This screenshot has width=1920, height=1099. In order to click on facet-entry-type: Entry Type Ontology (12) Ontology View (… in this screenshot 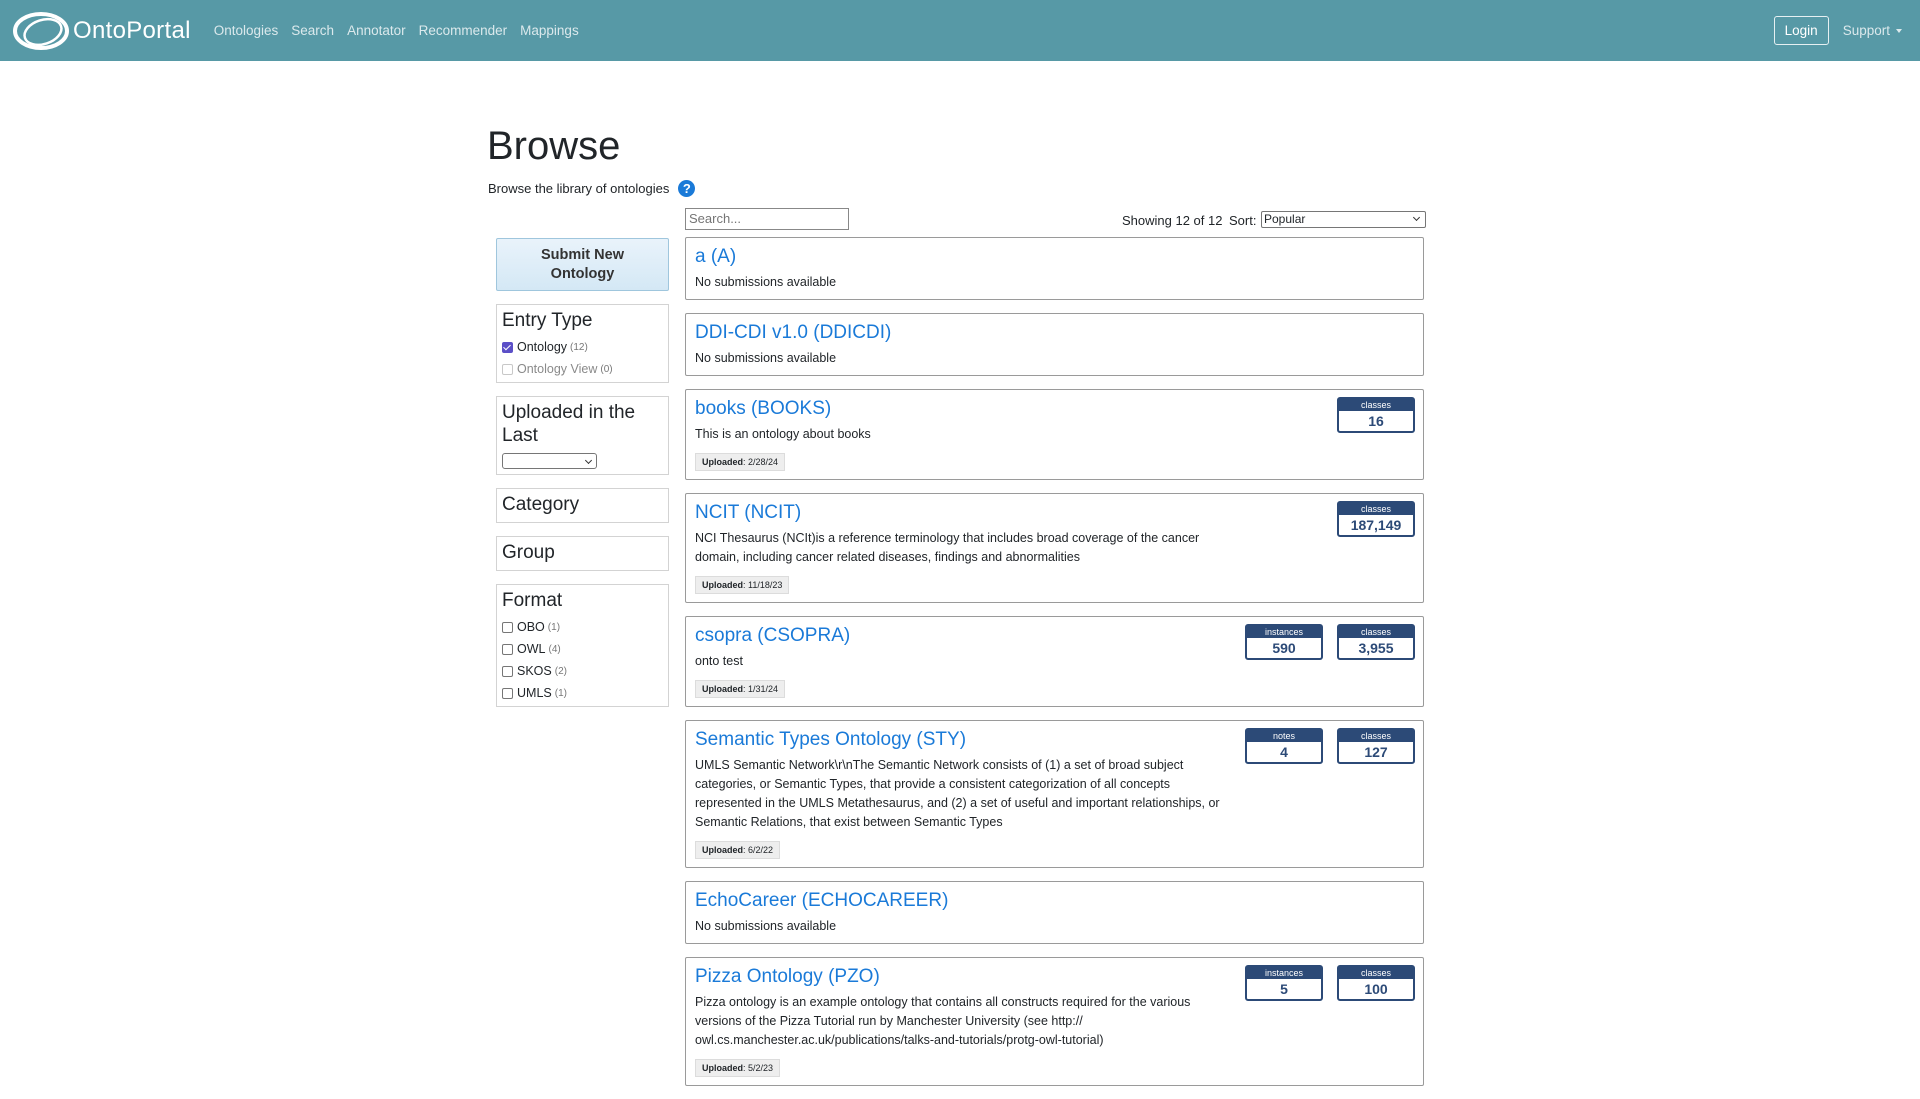, I will do `click(582, 343)`.